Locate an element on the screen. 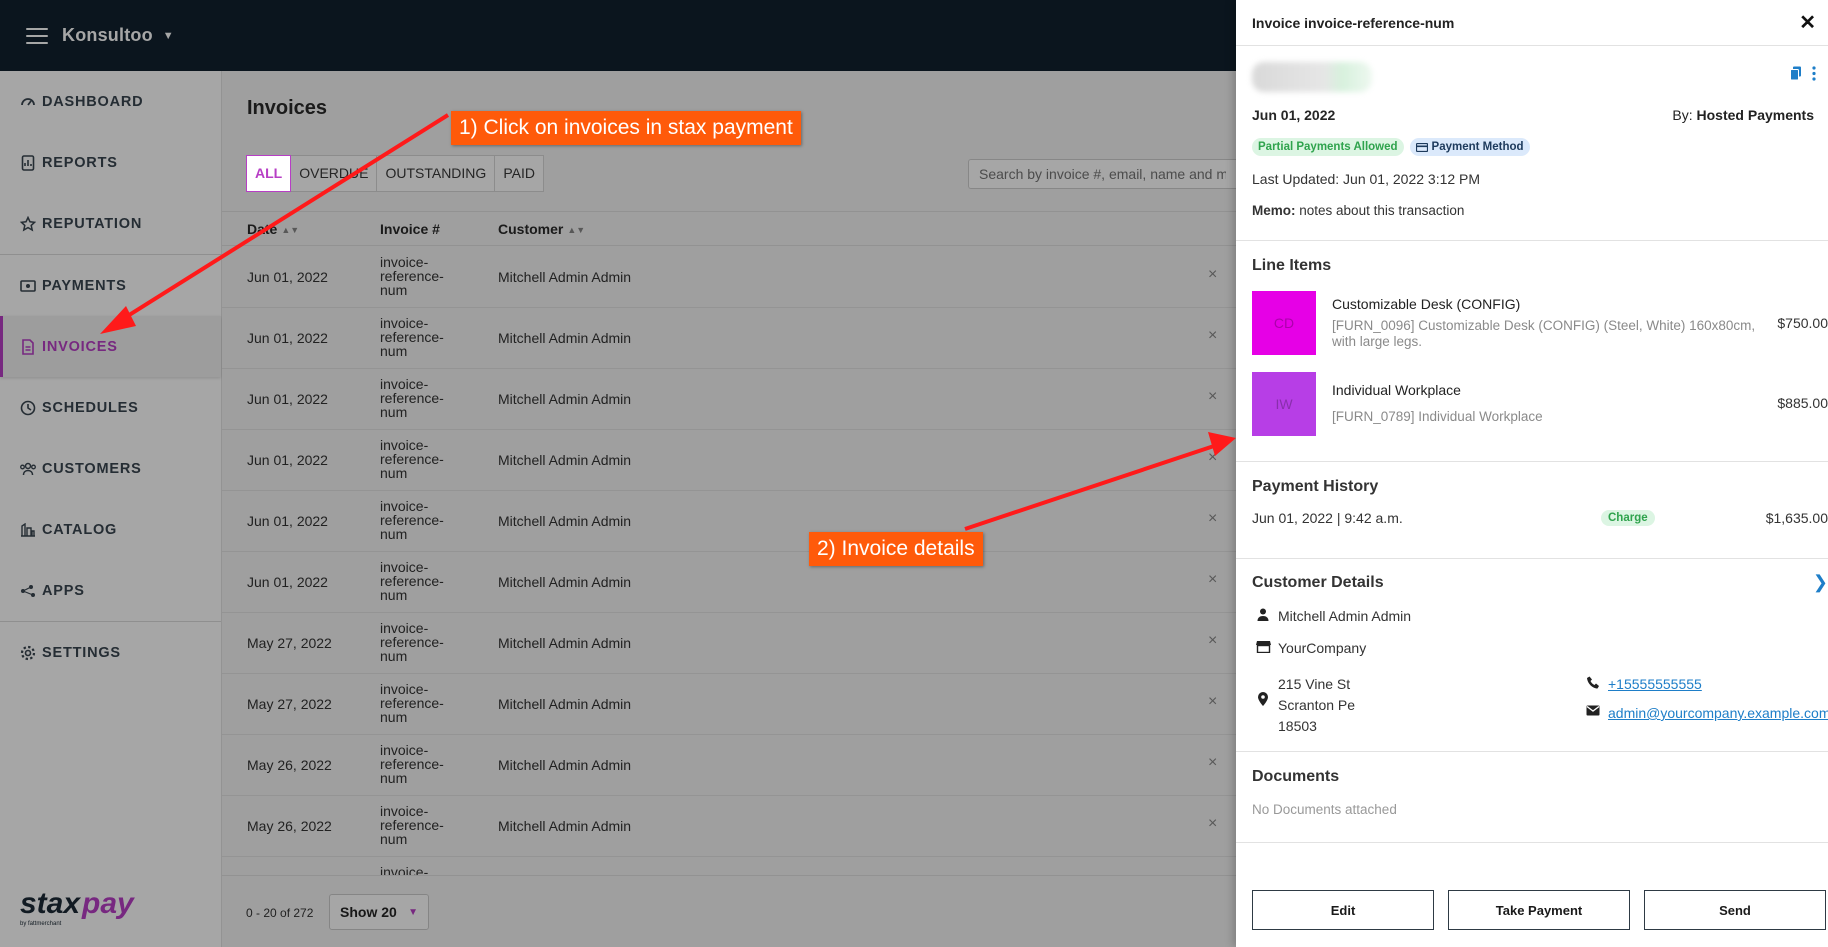  customer-name: Mitchell Admin Admin is located at coordinates (1331, 616).